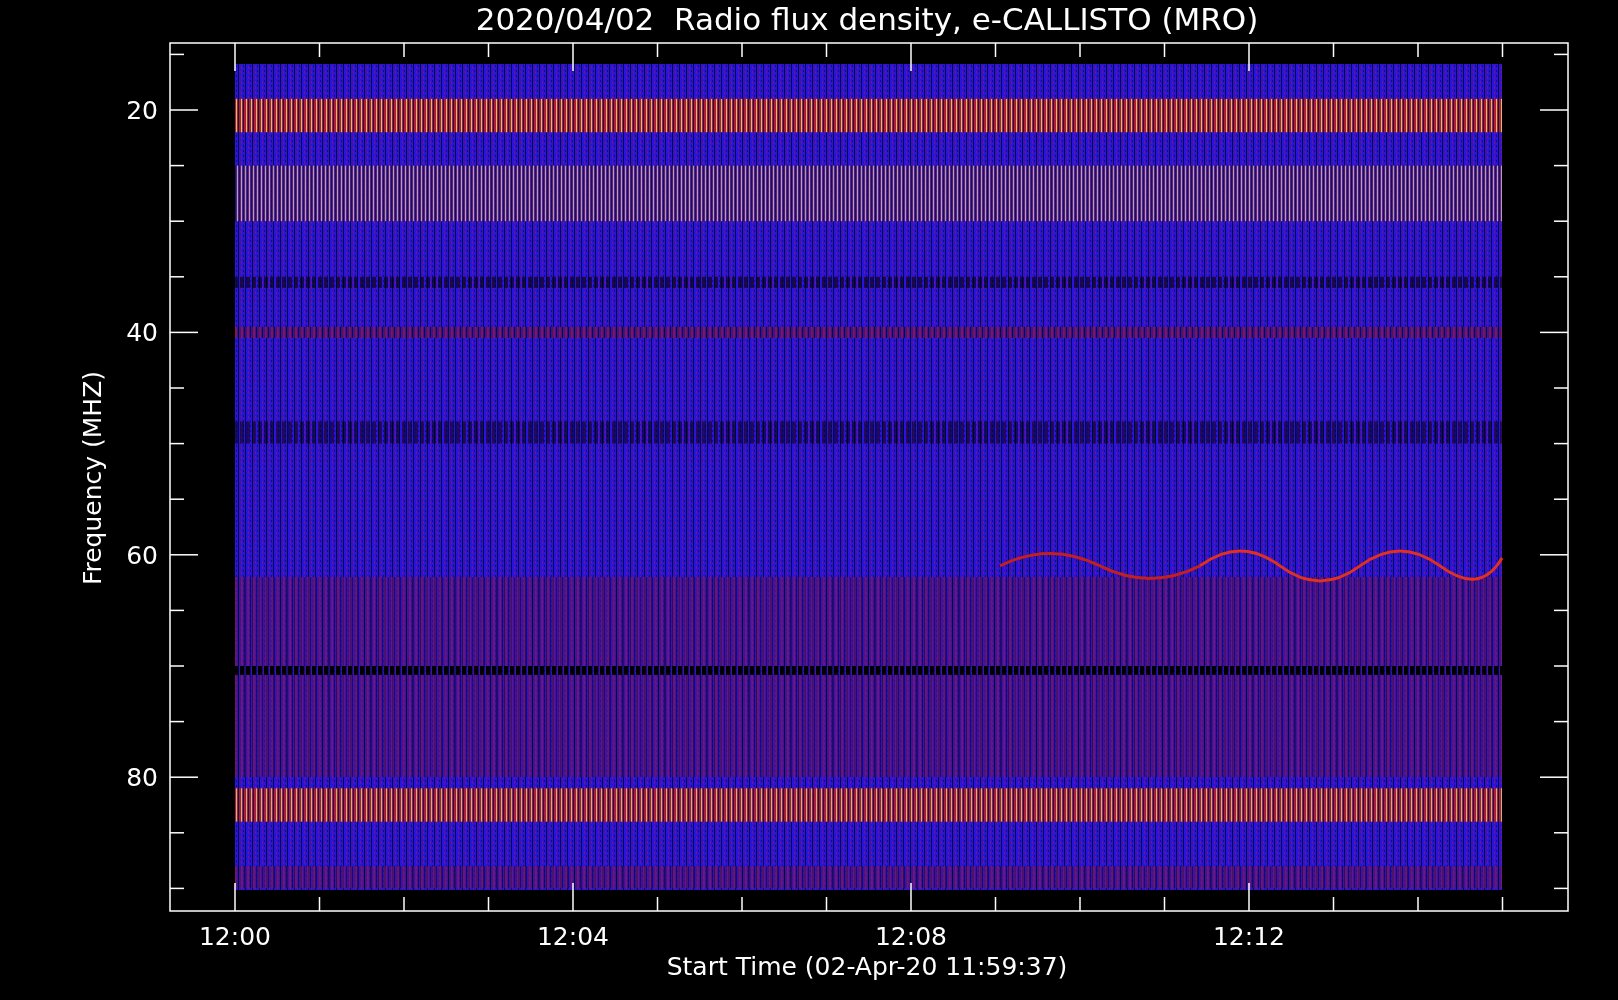 The height and width of the screenshot is (1000, 1618). Describe the element at coordinates (142, 778) in the screenshot. I see `y-tick-label: 80` at that location.